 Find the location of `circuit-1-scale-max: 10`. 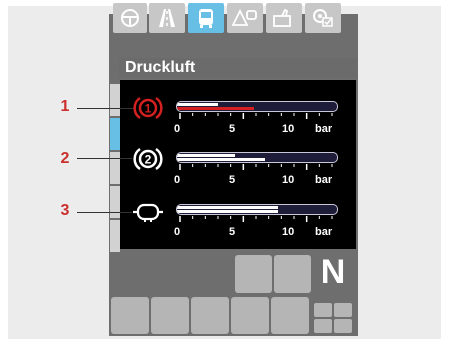

circuit-1-scale-max: 10 is located at coordinates (288, 129).